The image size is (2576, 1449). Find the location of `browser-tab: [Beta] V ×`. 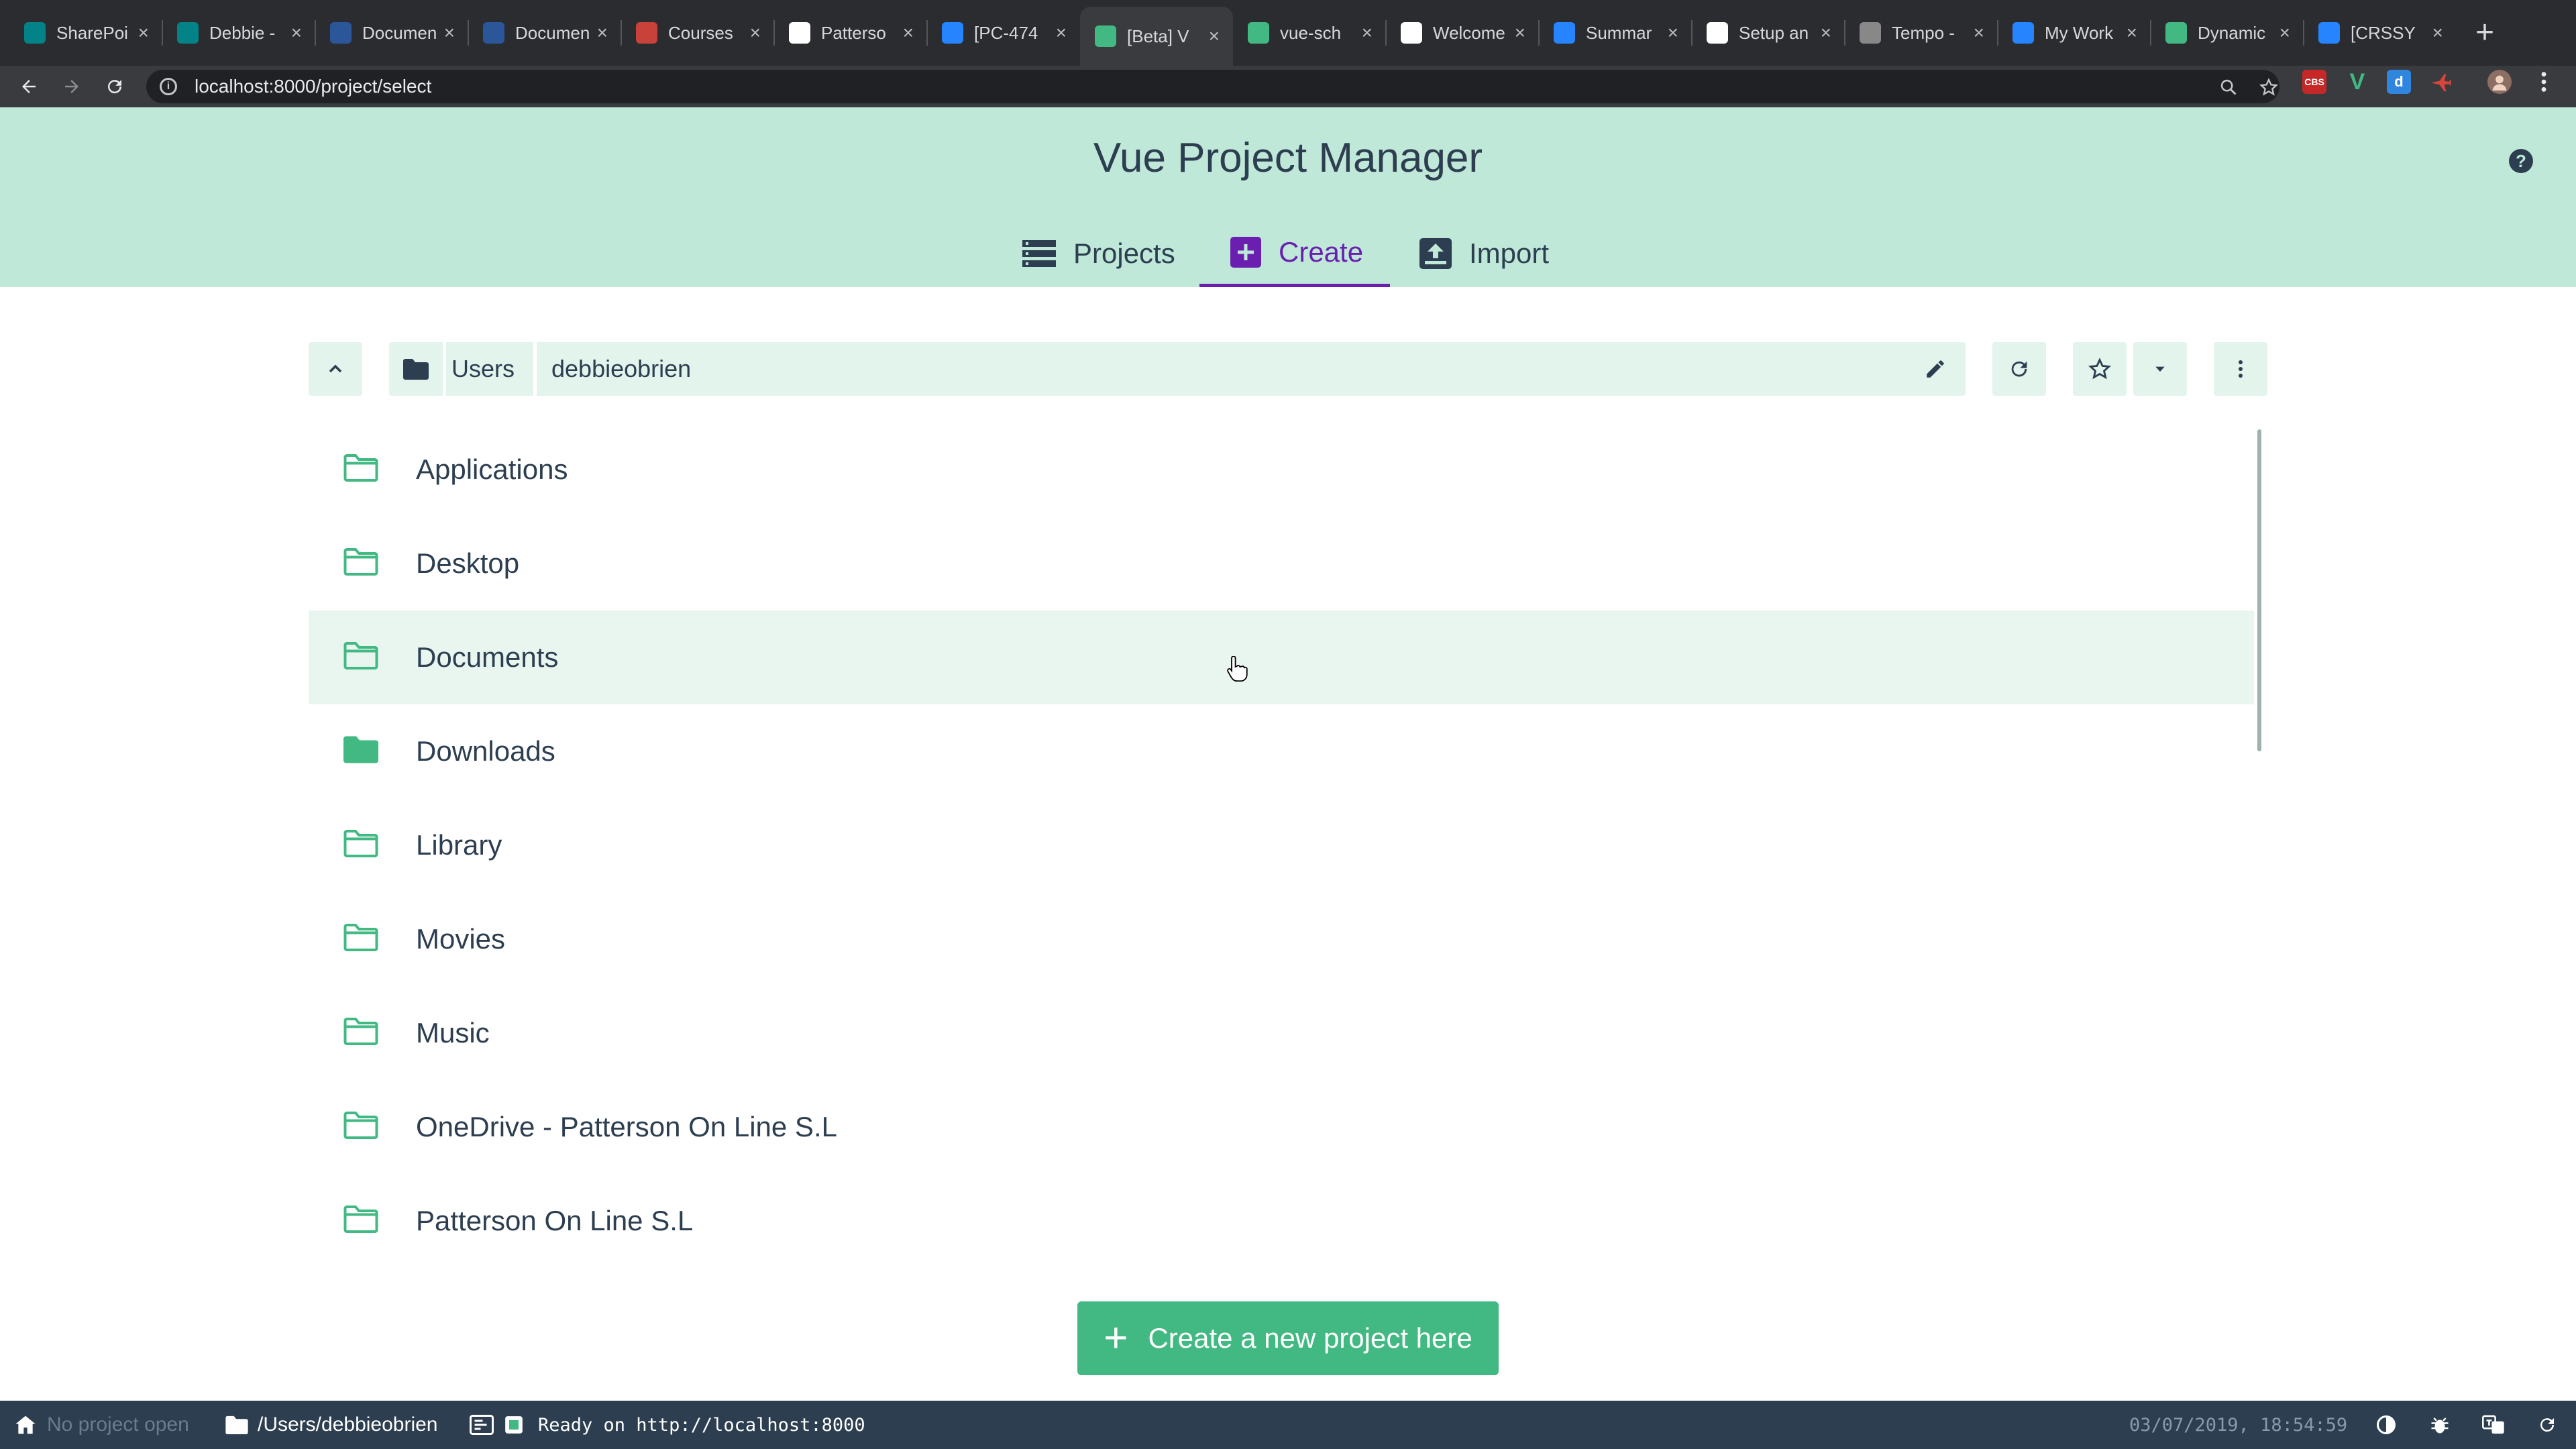

browser-tab: [Beta] V × is located at coordinates (1156, 36).